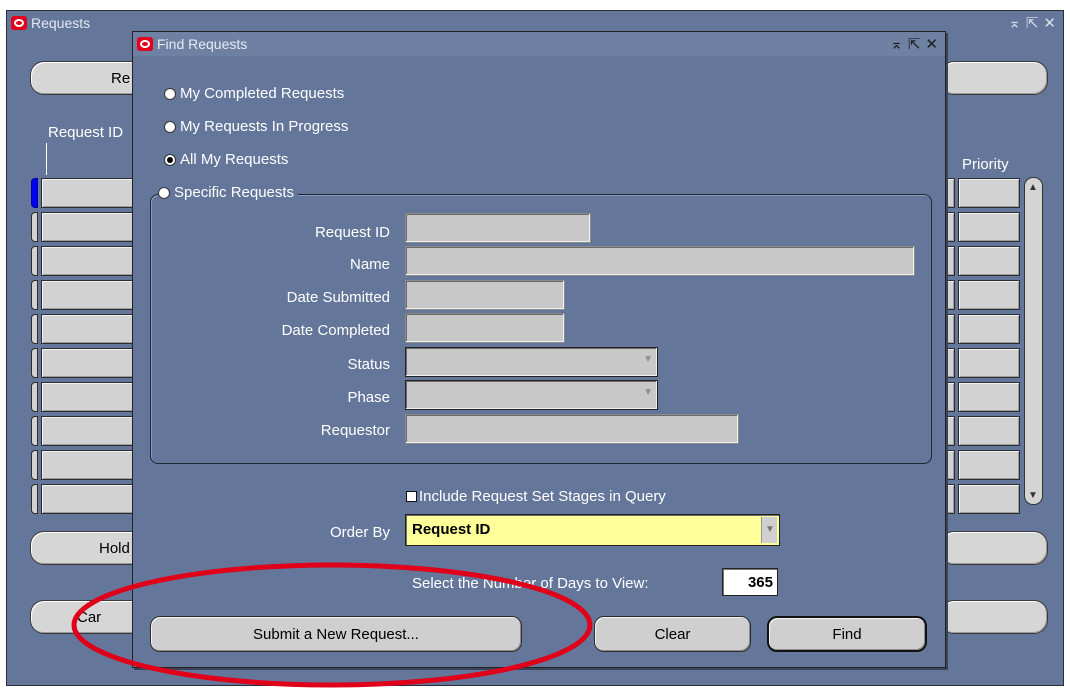  Describe the element at coordinates (451, 529) in the screenshot. I see `order-by-value: Request ID` at that location.